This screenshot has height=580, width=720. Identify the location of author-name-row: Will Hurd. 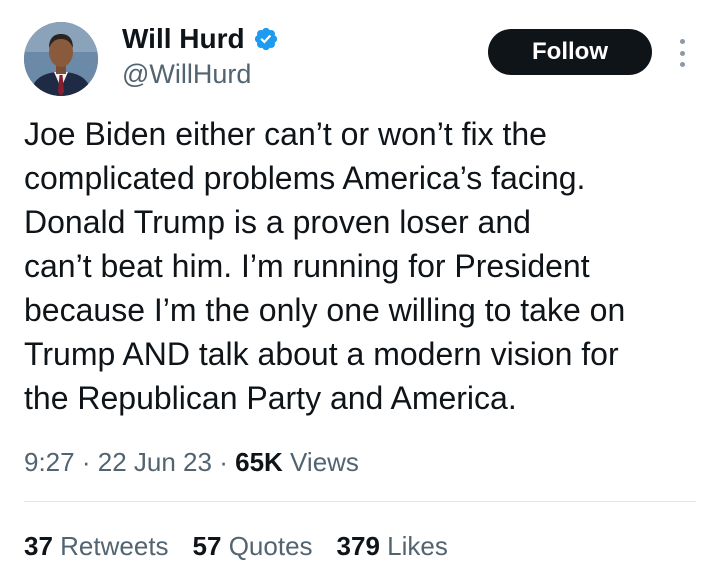
(200, 39).